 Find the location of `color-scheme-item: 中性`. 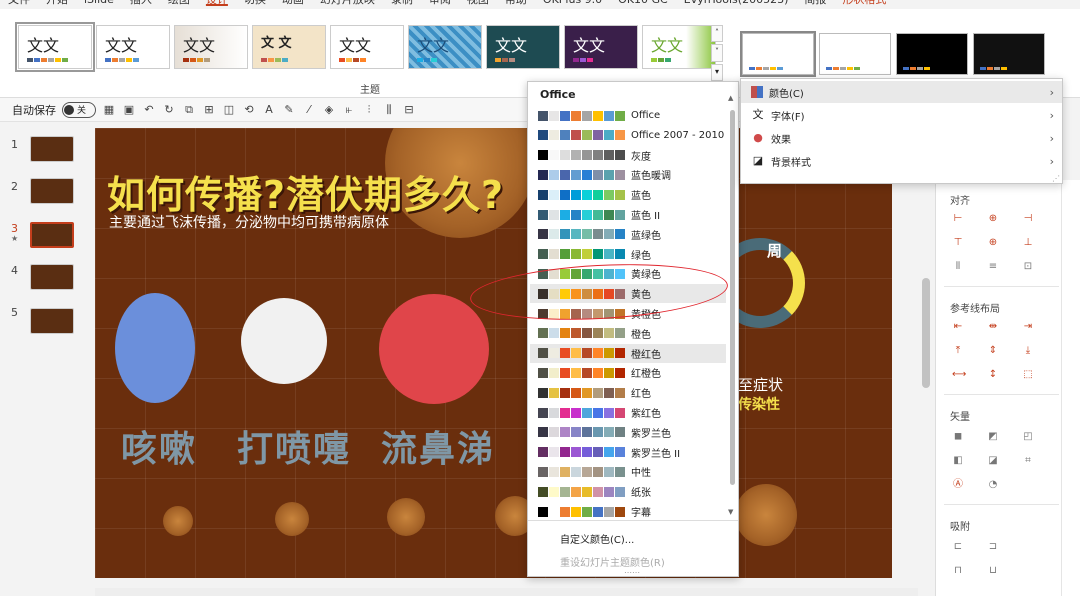

color-scheme-item: 中性 is located at coordinates (628, 471).